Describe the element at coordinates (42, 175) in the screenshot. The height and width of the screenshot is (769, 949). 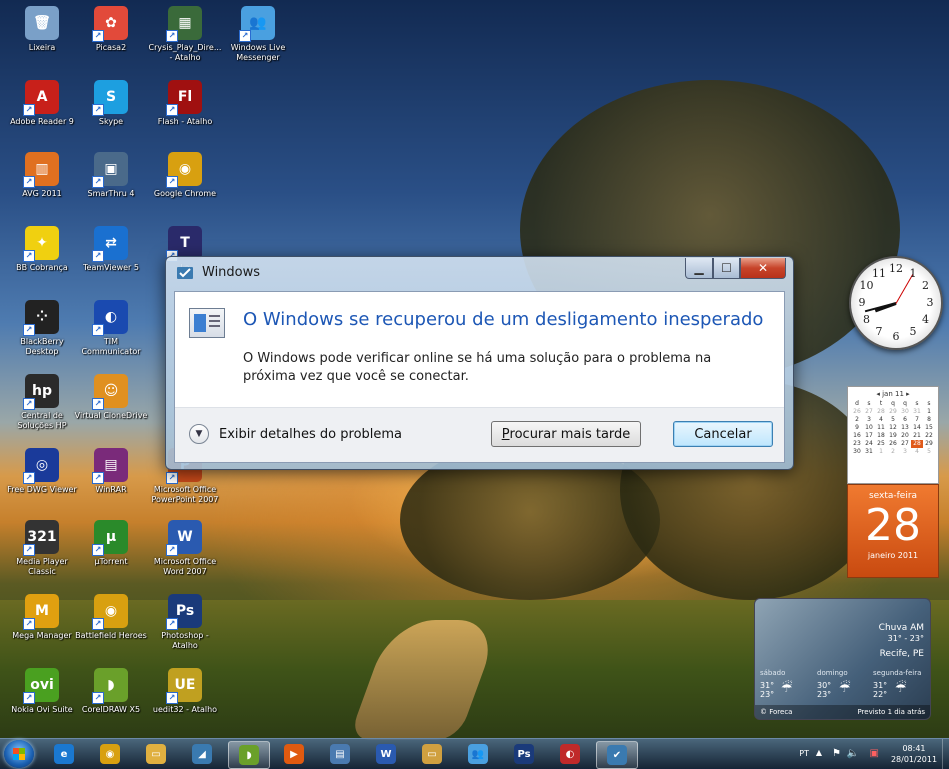
I see `desktop-icon: ▥ ↗ AVG 2011` at that location.